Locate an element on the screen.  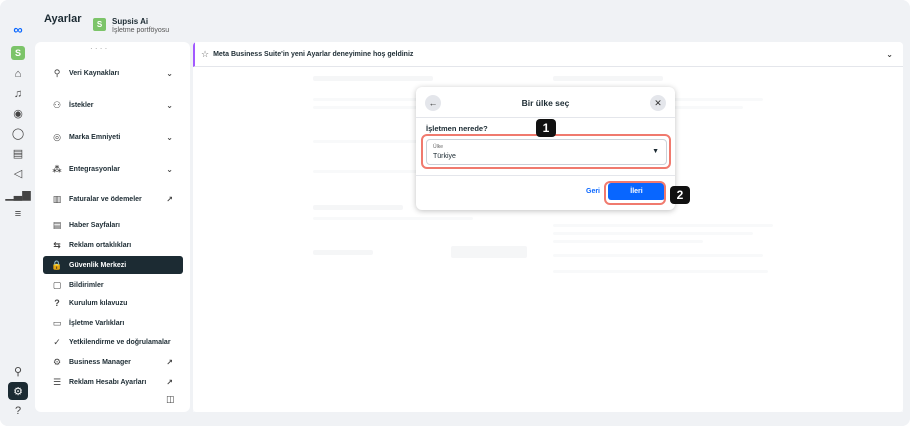
sidebar-item: ◎ Marka Emniyeti ⌄ is located at coordinates (113, 137).